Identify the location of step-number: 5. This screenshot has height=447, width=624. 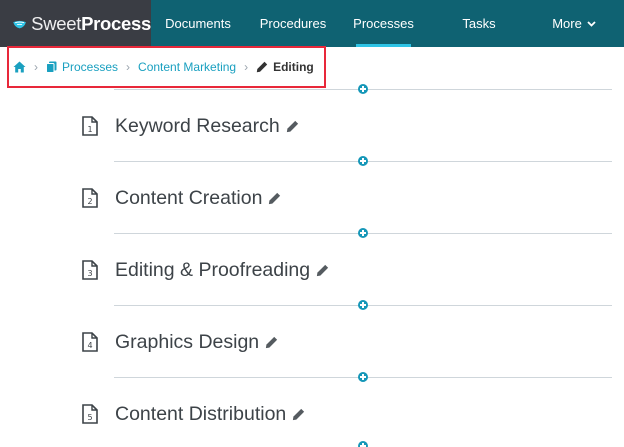
(89, 417).